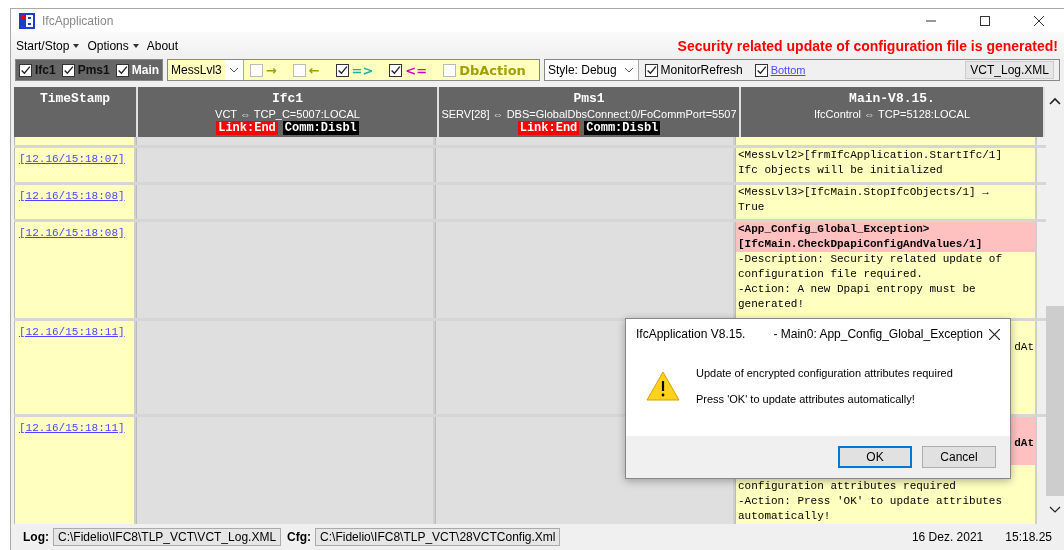  I want to click on log-file-label: VCT_Log.XML, so click(1009, 70).